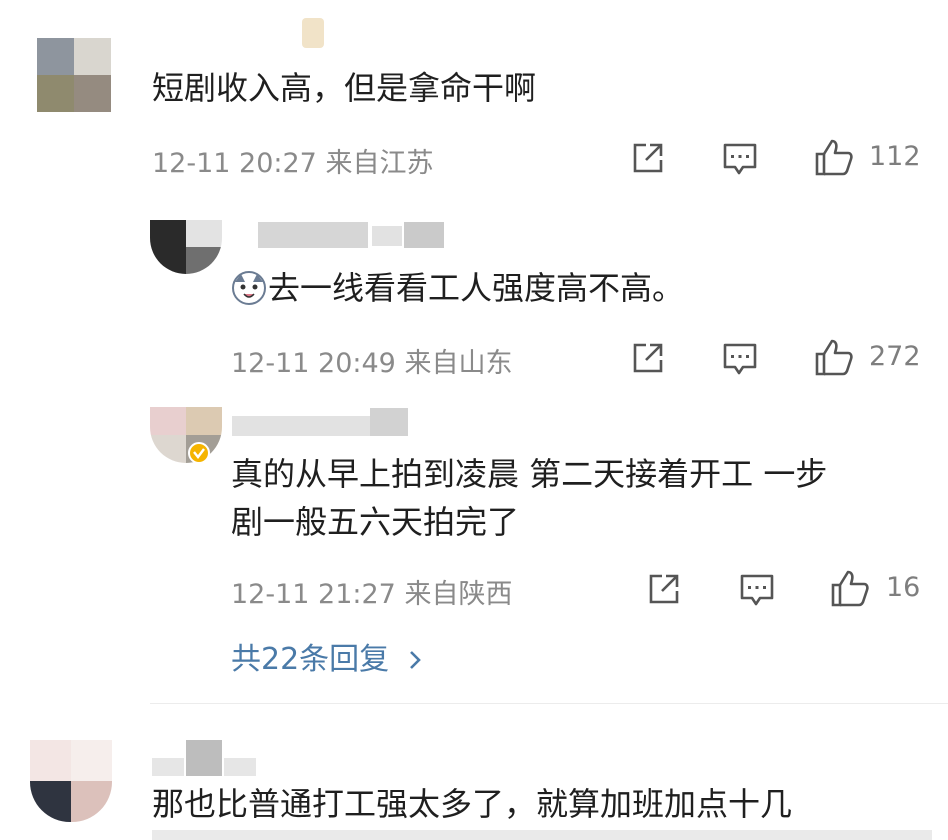  Describe the element at coordinates (903, 587) in the screenshot. I see `like-count: 16` at that location.